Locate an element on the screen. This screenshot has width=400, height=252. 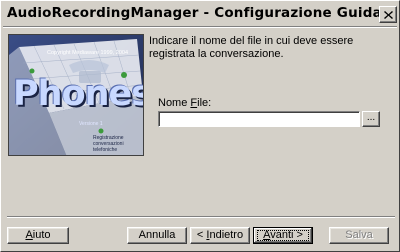
file-name-label: Nome File: is located at coordinates (184, 103).